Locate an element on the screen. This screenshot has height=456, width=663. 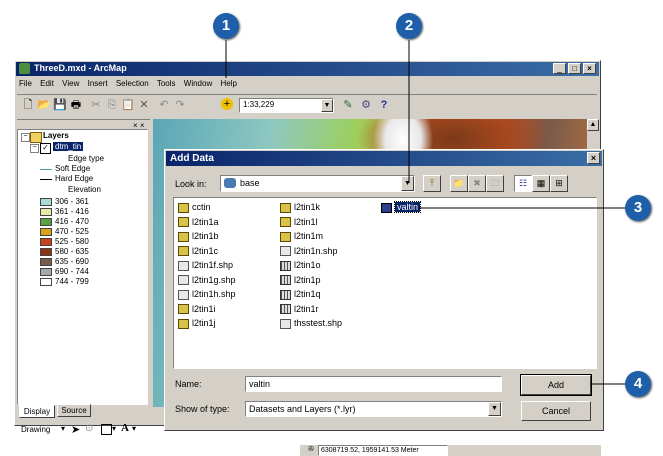
layer-name: dtm_tin is located at coordinates (68, 146).